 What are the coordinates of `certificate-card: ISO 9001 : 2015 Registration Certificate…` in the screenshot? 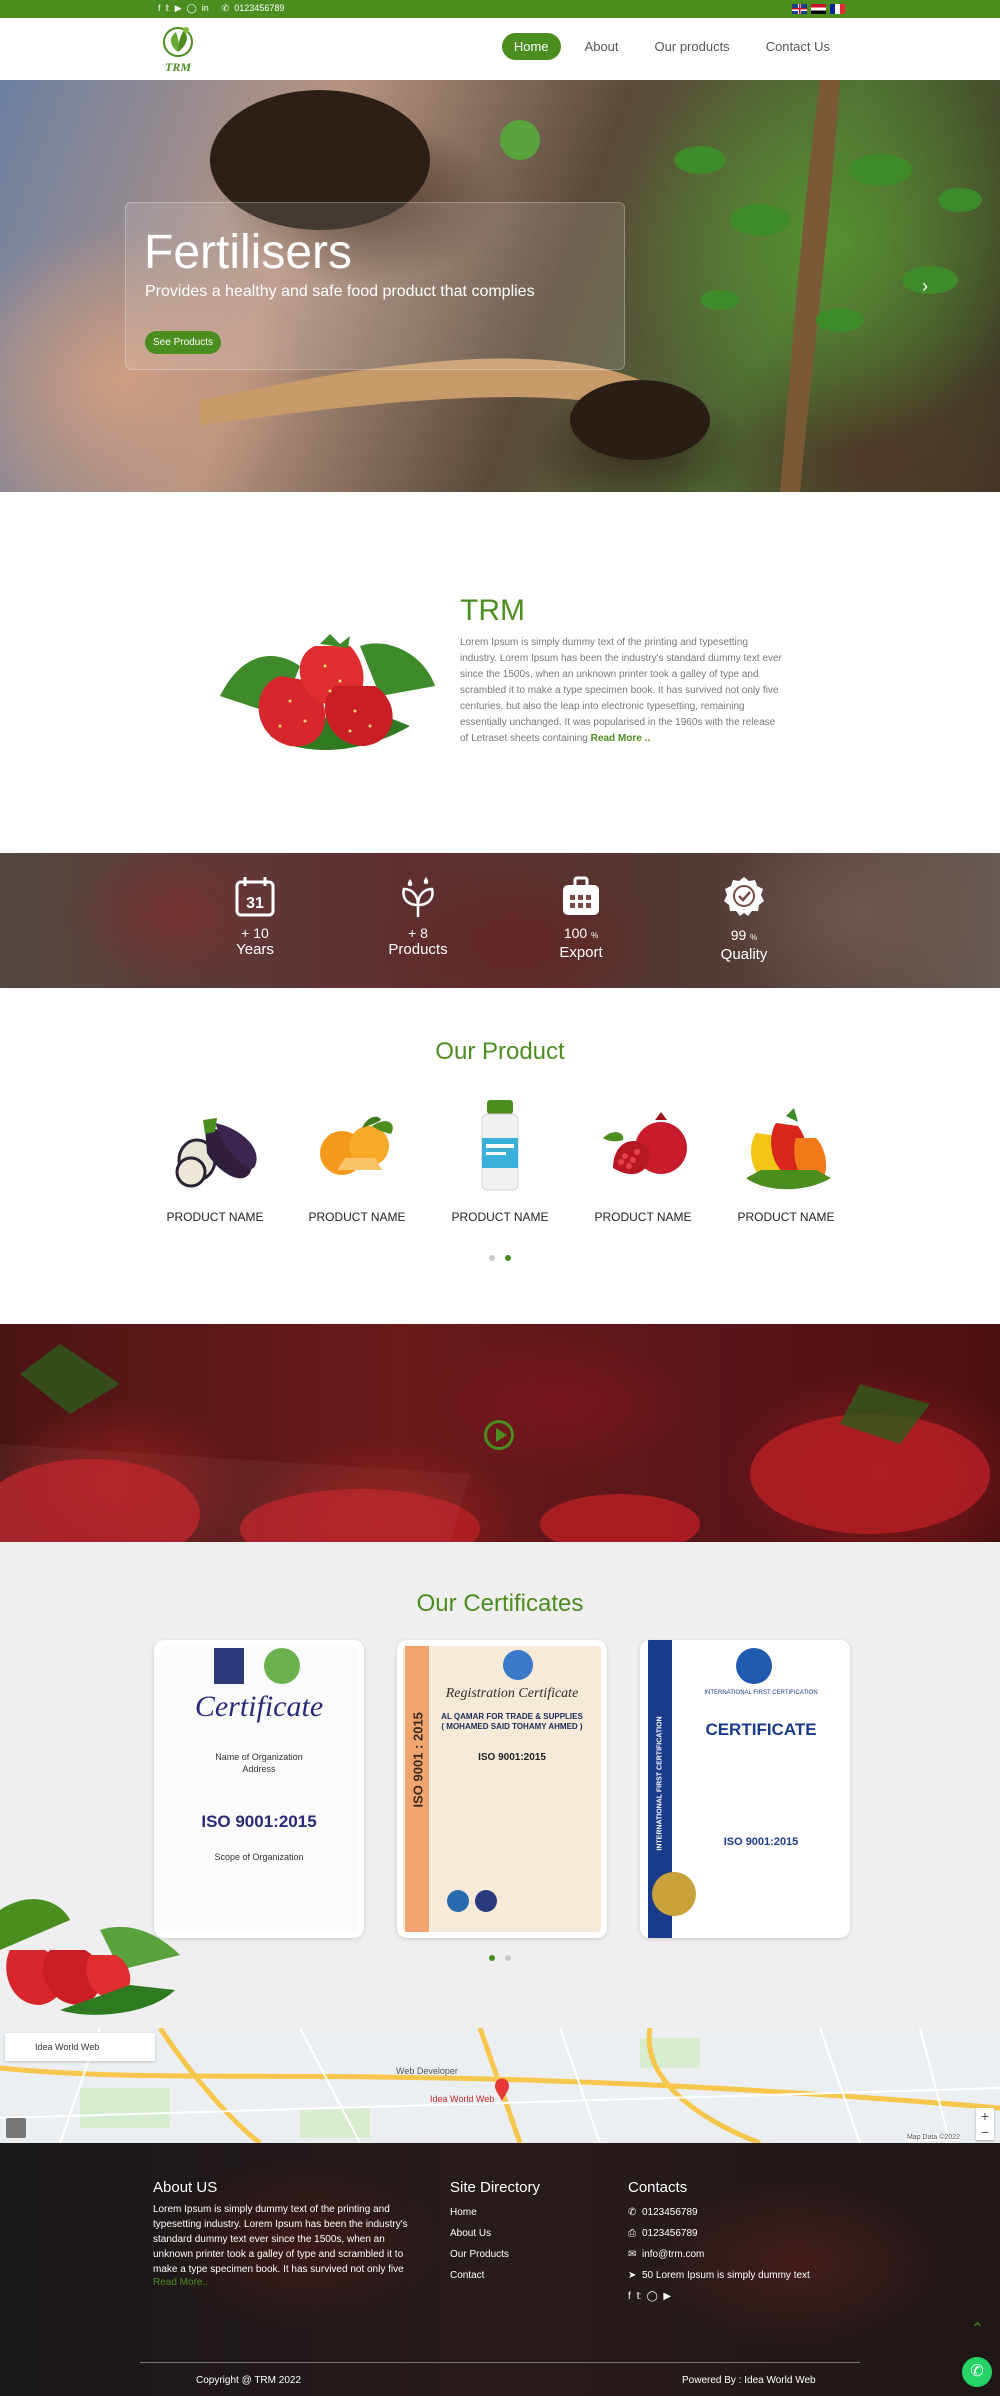 It's located at (502, 1789).